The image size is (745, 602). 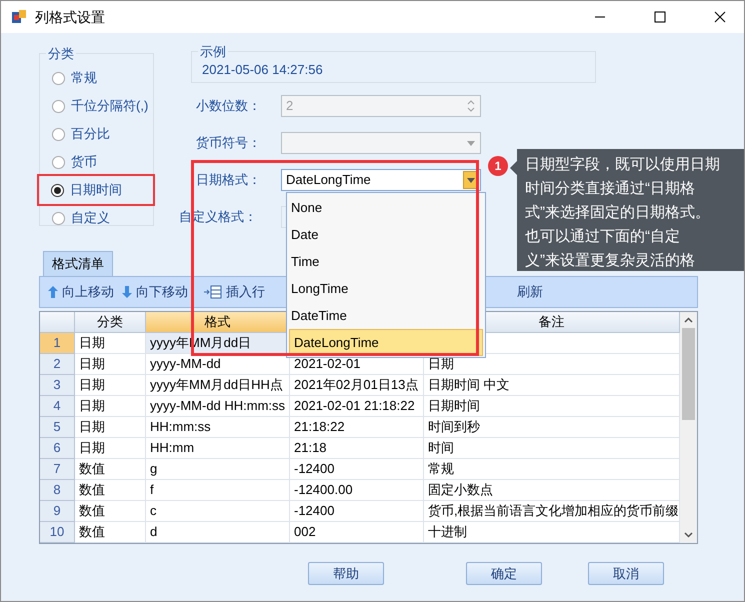 What do you see at coordinates (386, 261) in the screenshot?
I see `dropdown-option: Time` at bounding box center [386, 261].